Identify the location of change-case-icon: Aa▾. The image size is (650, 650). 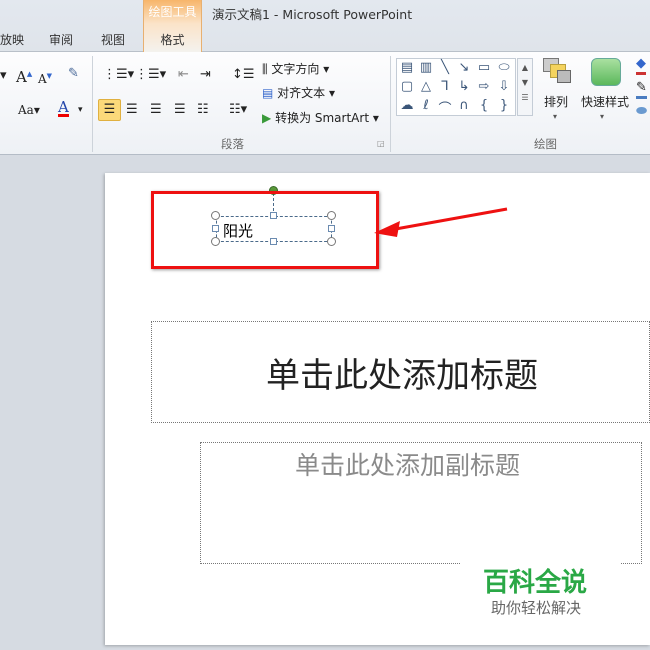
(29, 110).